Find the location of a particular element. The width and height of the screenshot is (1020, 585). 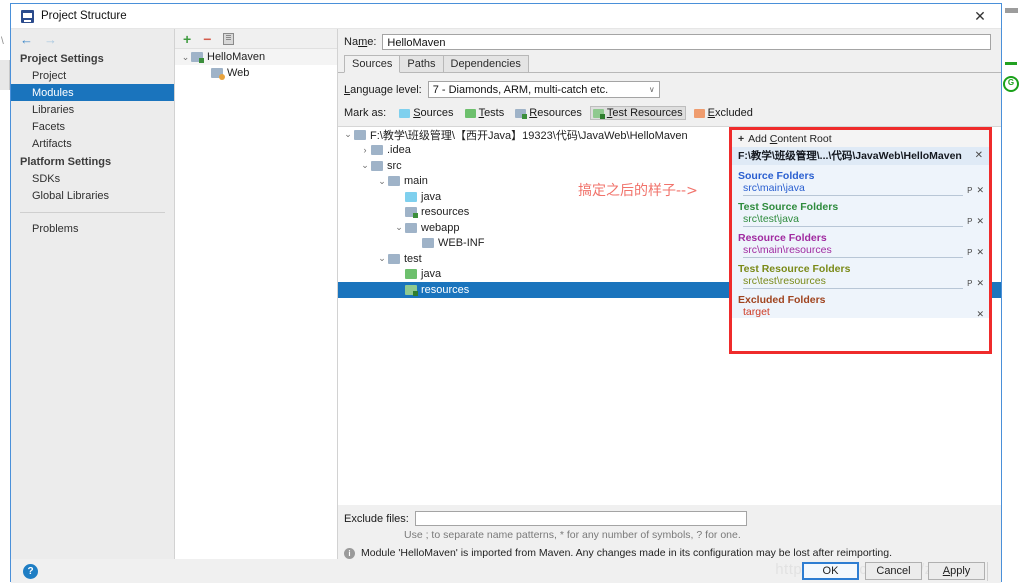

mark-as-label-text: Tests is located at coordinates (491, 113).